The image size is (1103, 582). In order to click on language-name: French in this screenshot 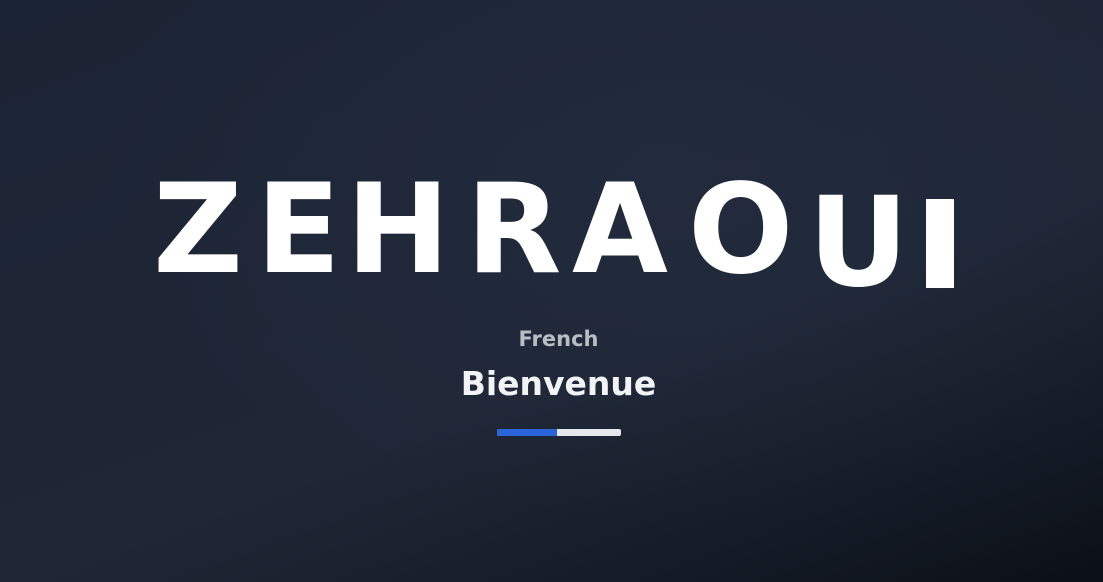, I will do `click(558, 339)`.